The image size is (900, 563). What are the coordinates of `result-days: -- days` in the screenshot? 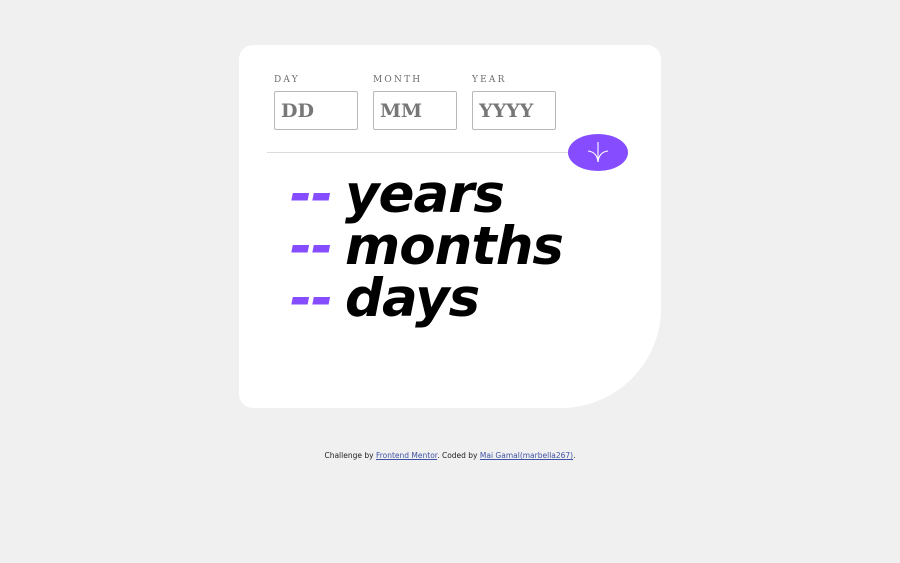 It's located at (426, 298).